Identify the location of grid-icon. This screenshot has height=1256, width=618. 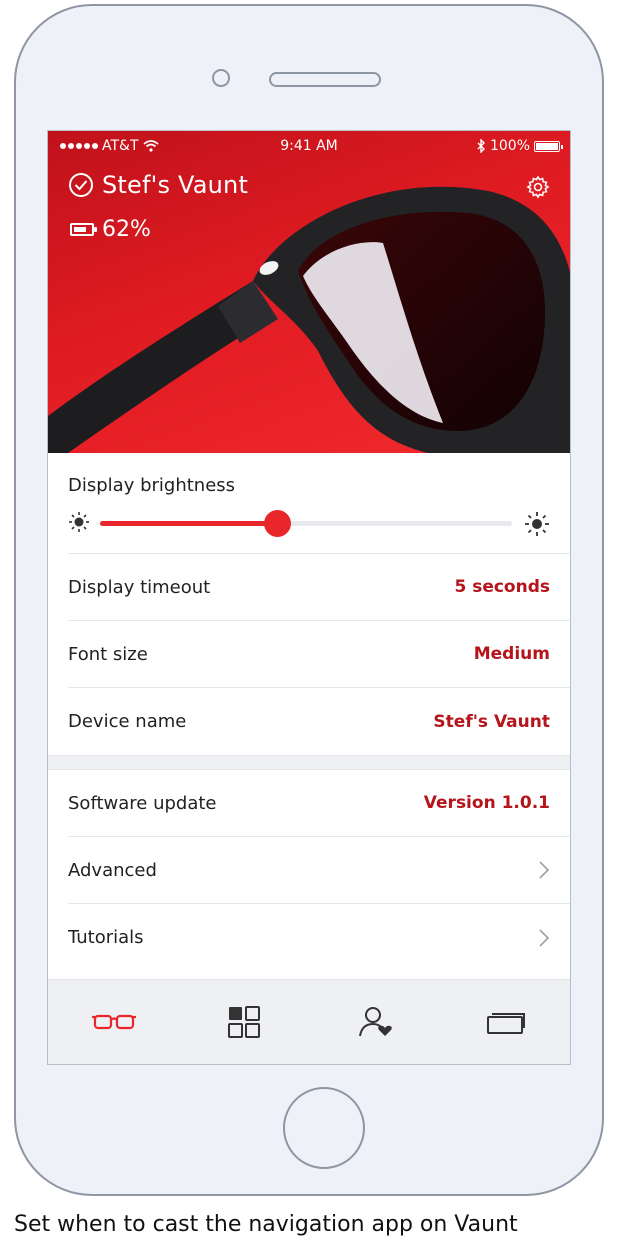
(244, 1022).